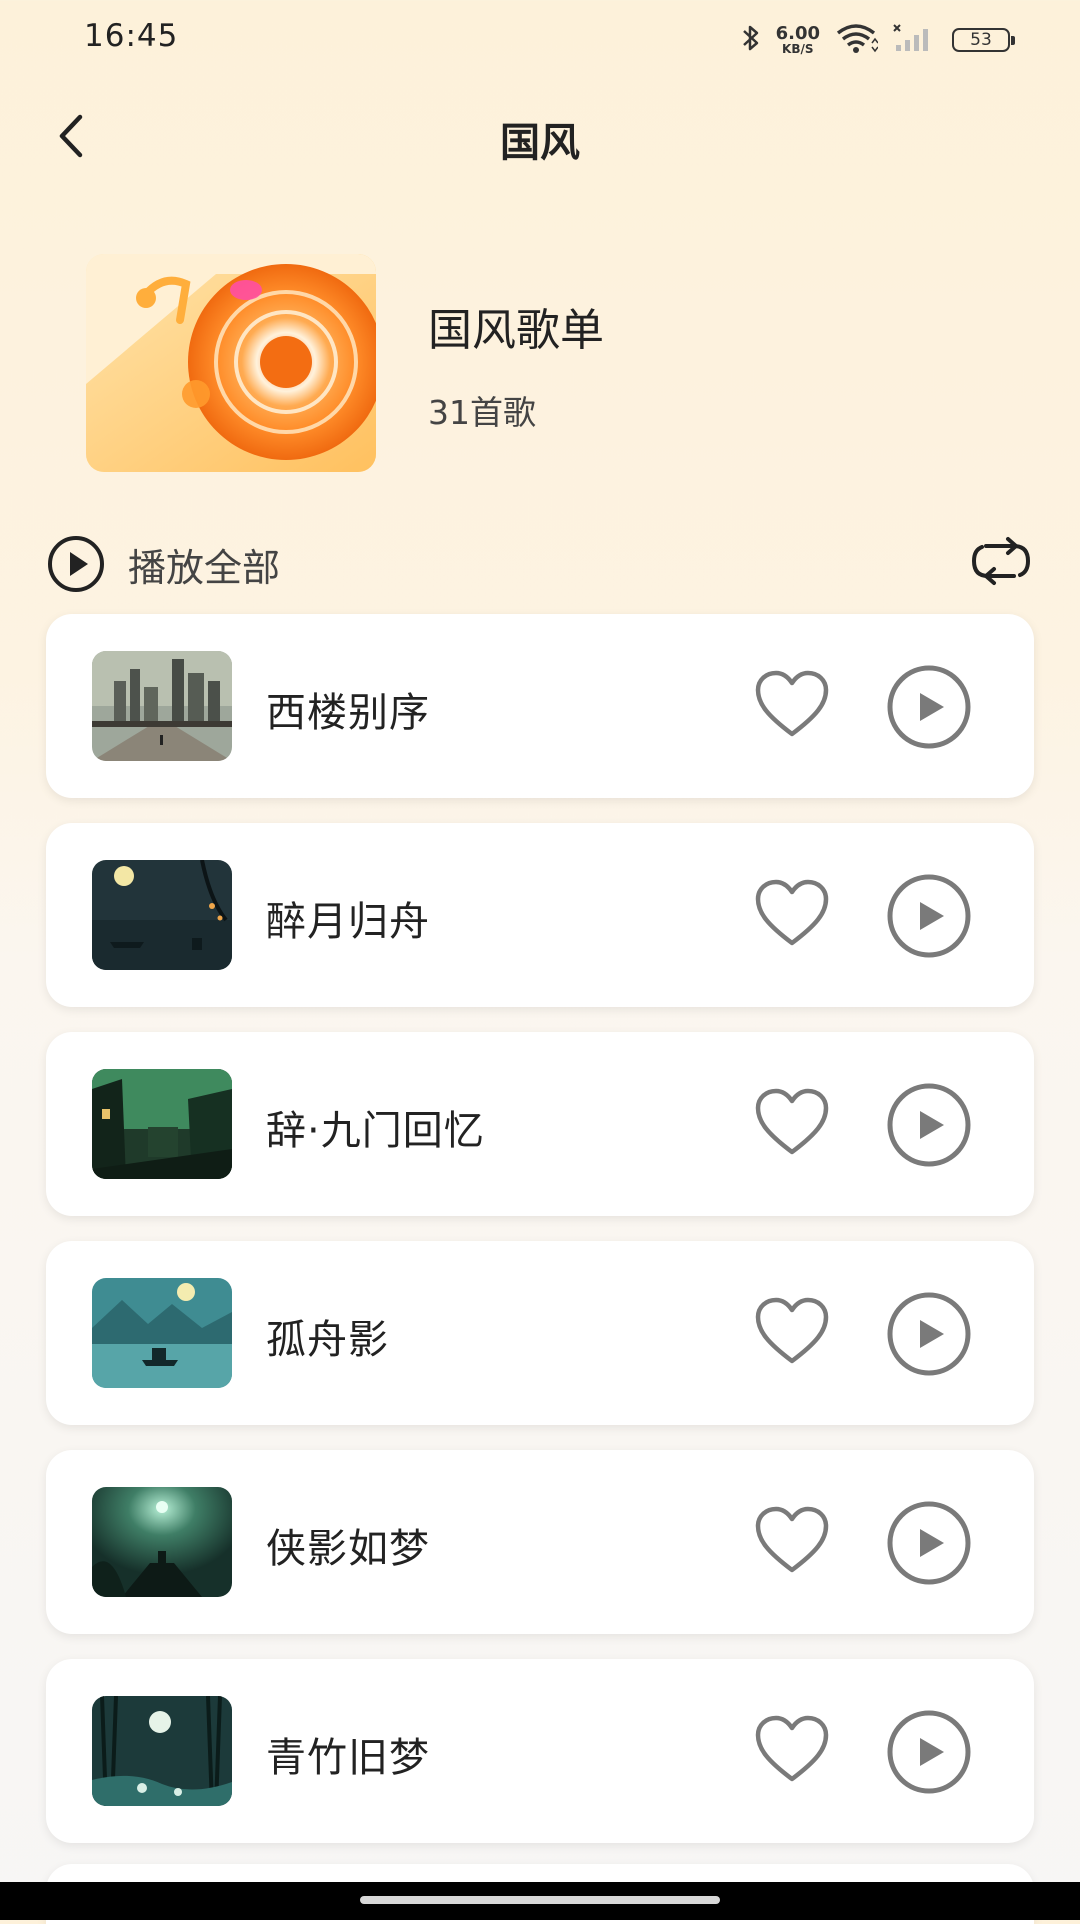 The image size is (1080, 1924). I want to click on bluetooth-icon, so click(751, 40).